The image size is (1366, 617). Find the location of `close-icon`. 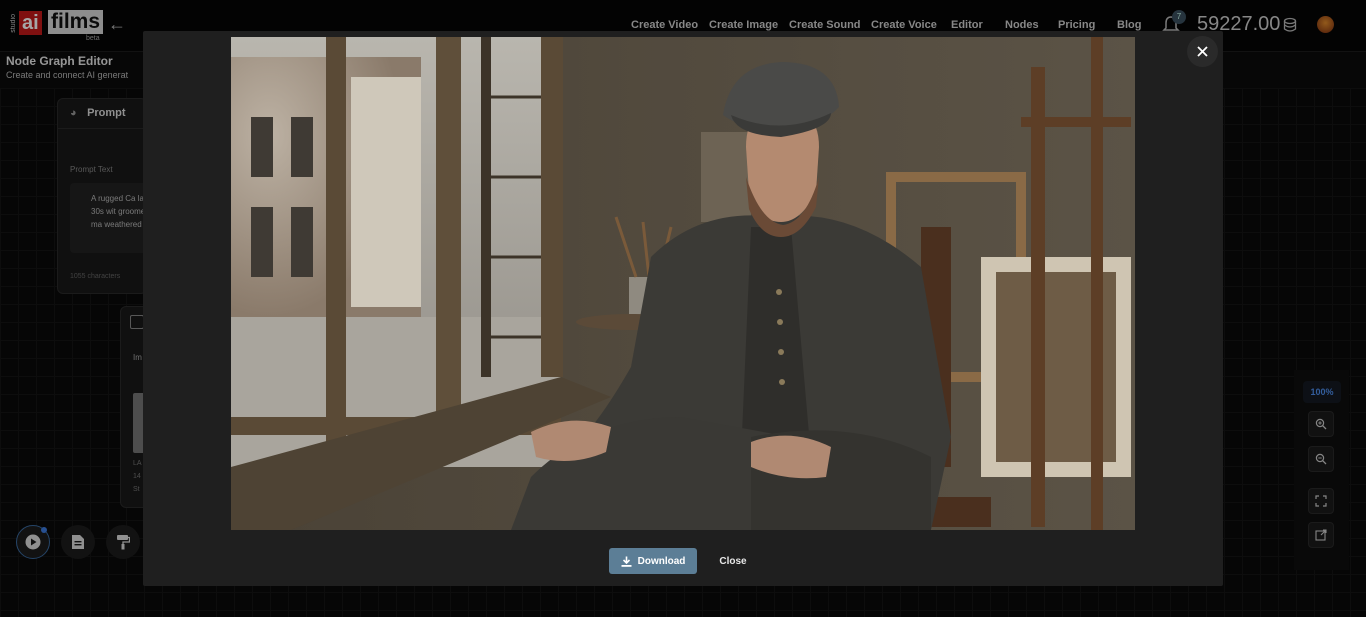

close-icon is located at coordinates (1202, 51).